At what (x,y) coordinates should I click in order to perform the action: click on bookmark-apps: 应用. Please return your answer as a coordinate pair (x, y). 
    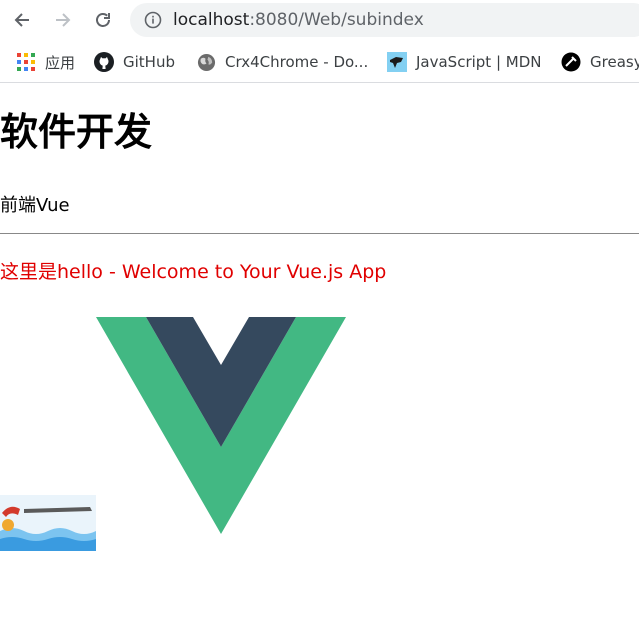
    Looking at the image, I should click on (45, 62).